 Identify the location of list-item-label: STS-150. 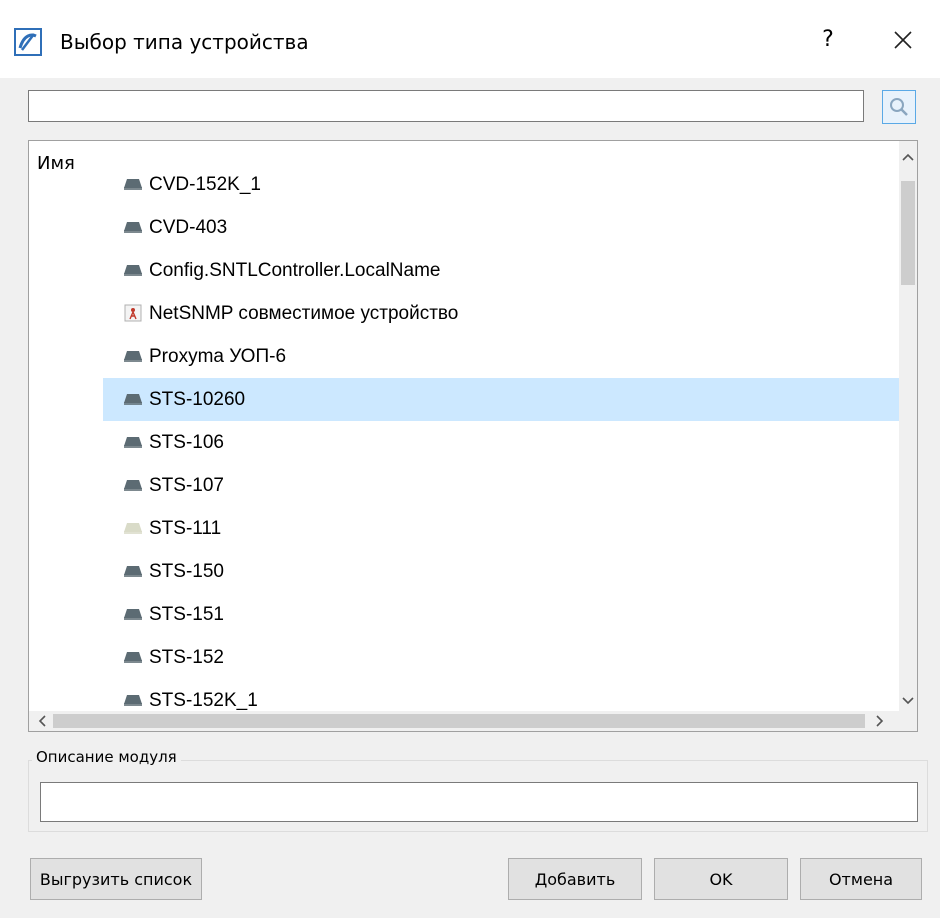
(186, 571).